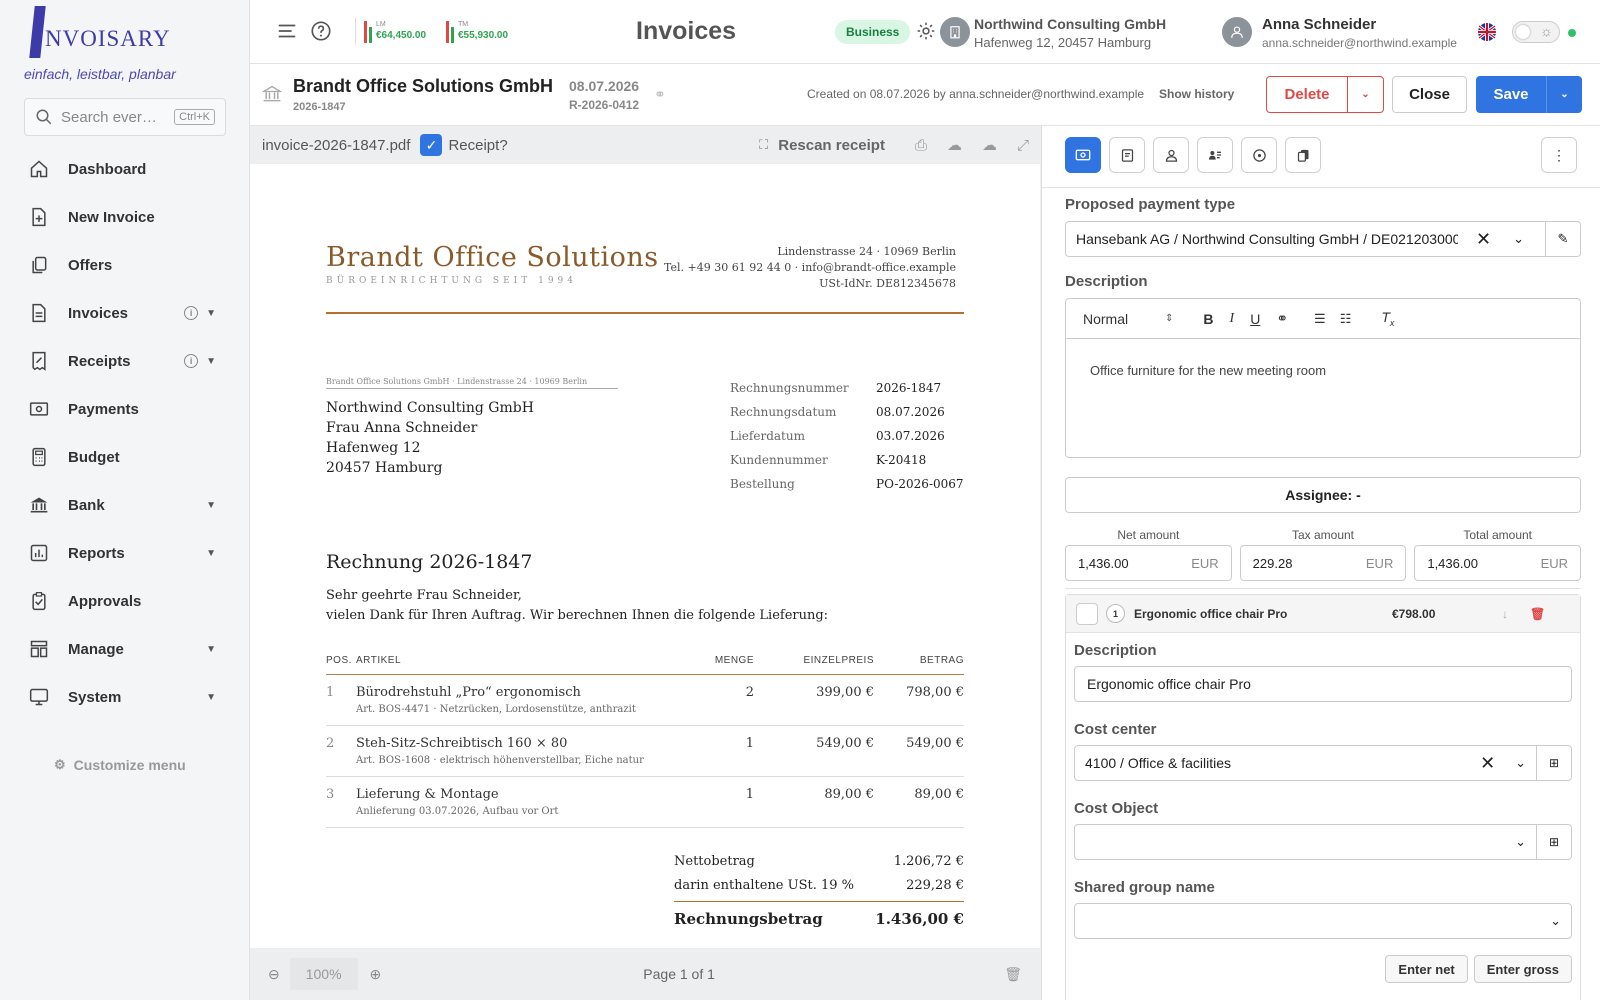  Describe the element at coordinates (105, 601) in the screenshot. I see `sidebar-item-label: Approvals` at that location.